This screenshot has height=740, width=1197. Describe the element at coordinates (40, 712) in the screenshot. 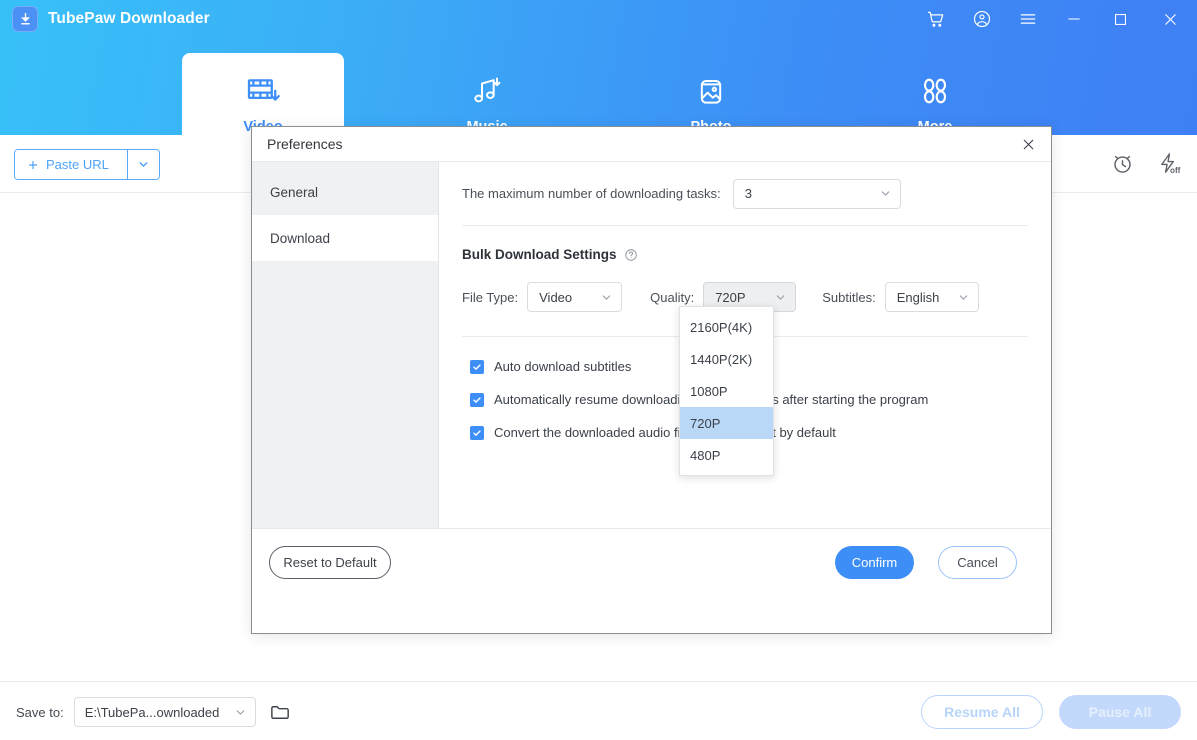

I see `save-to-label: Save to:` at that location.